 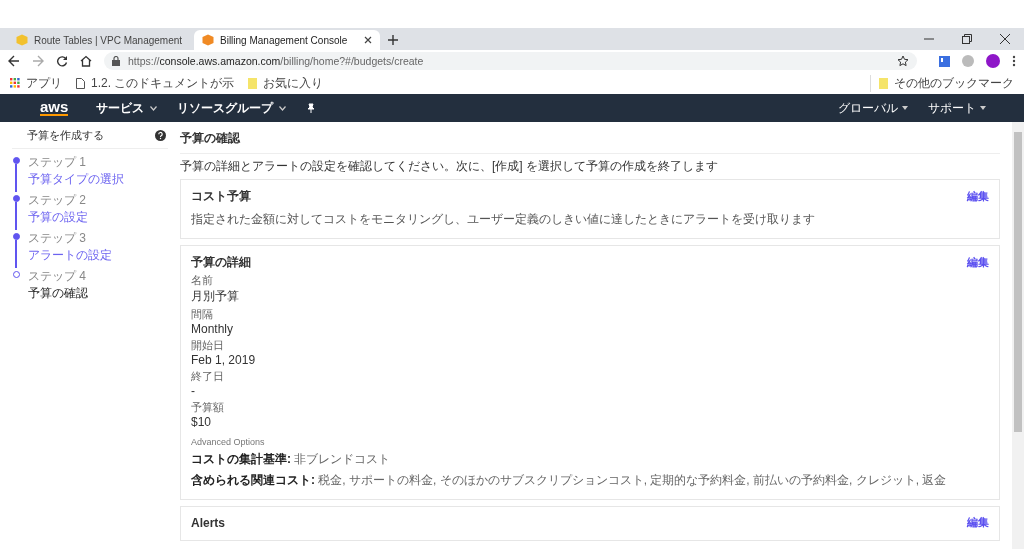 I want to click on home-icon, so click(x=86, y=61).